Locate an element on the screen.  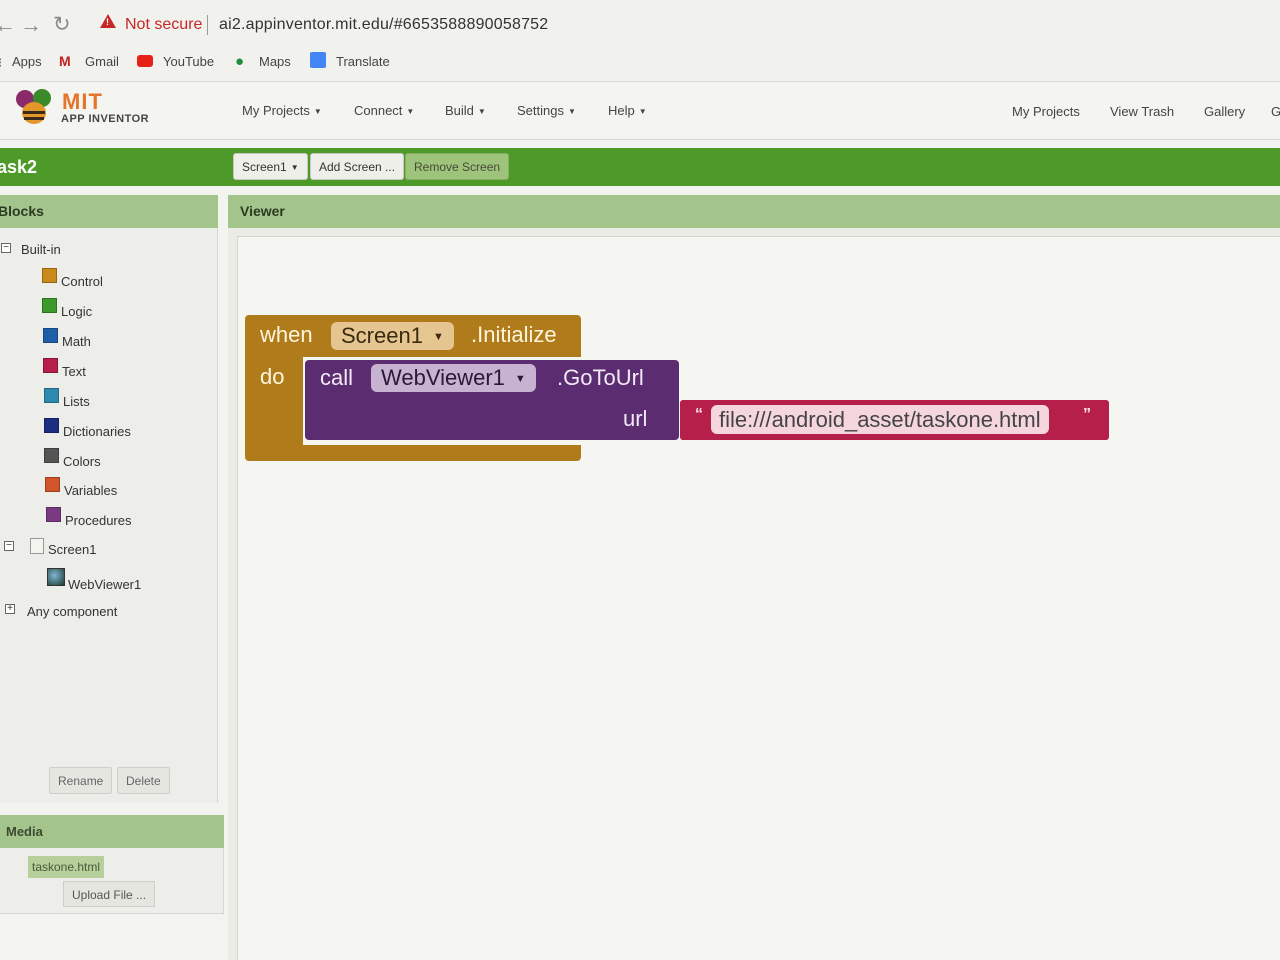
category-text: Text is located at coordinates (74, 371).